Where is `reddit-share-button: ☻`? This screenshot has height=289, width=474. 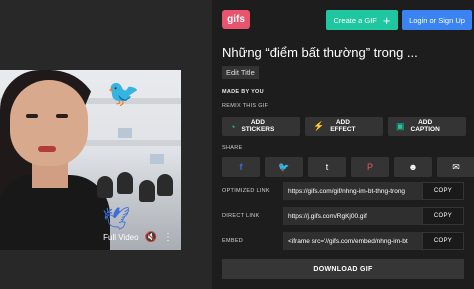 reddit-share-button: ☻ is located at coordinates (413, 167).